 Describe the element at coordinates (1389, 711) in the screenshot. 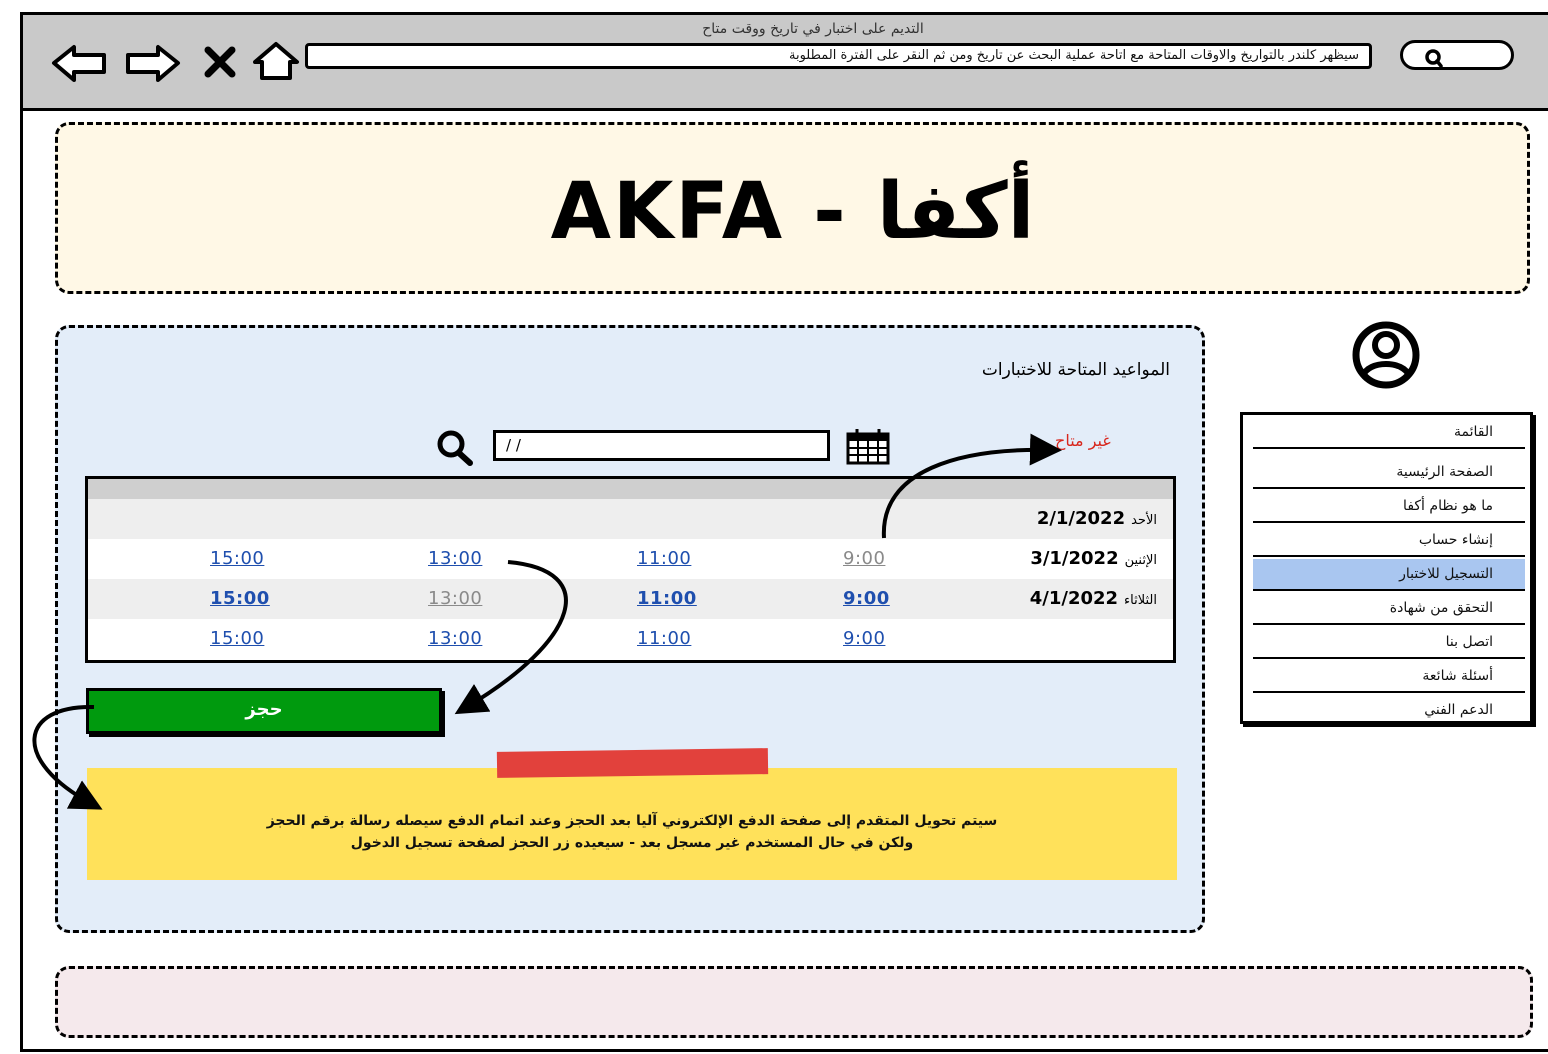

I see `sidebar-item-support: الدعم الفني` at that location.